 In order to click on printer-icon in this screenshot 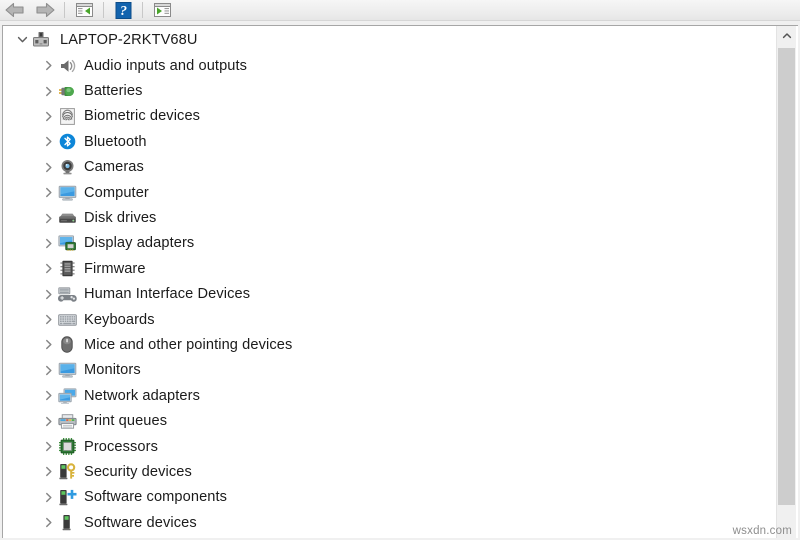, I will do `click(67, 421)`.